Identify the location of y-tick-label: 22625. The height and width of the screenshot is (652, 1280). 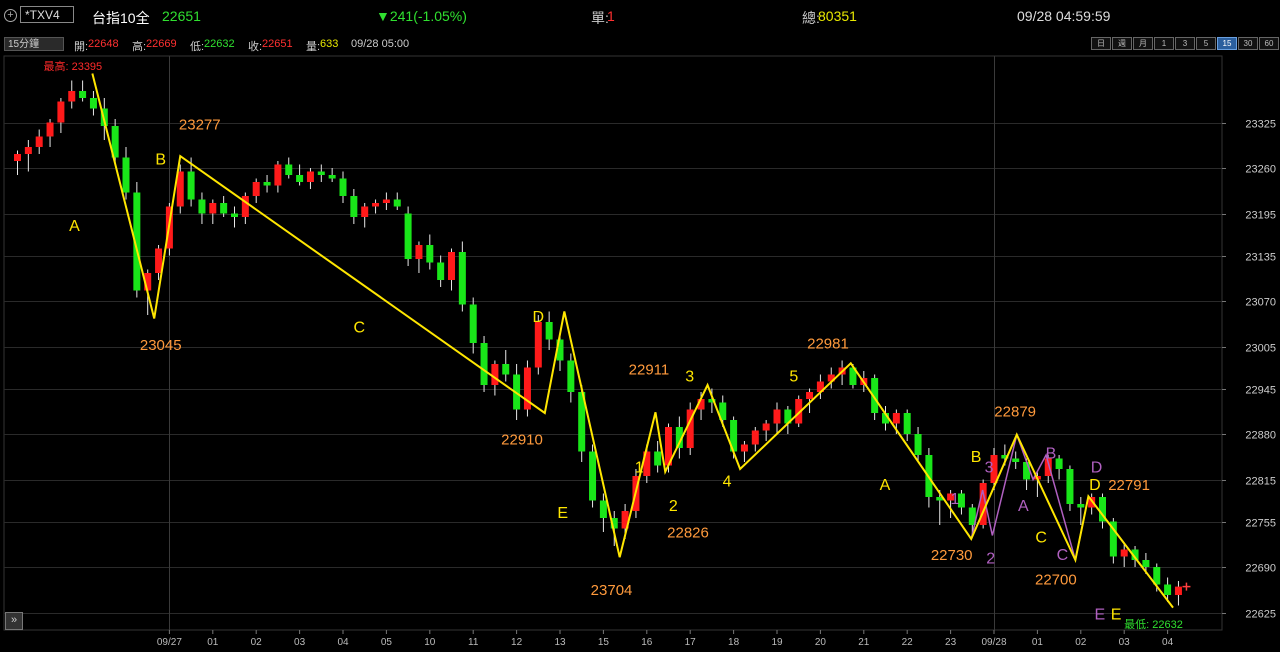
(1260, 615).